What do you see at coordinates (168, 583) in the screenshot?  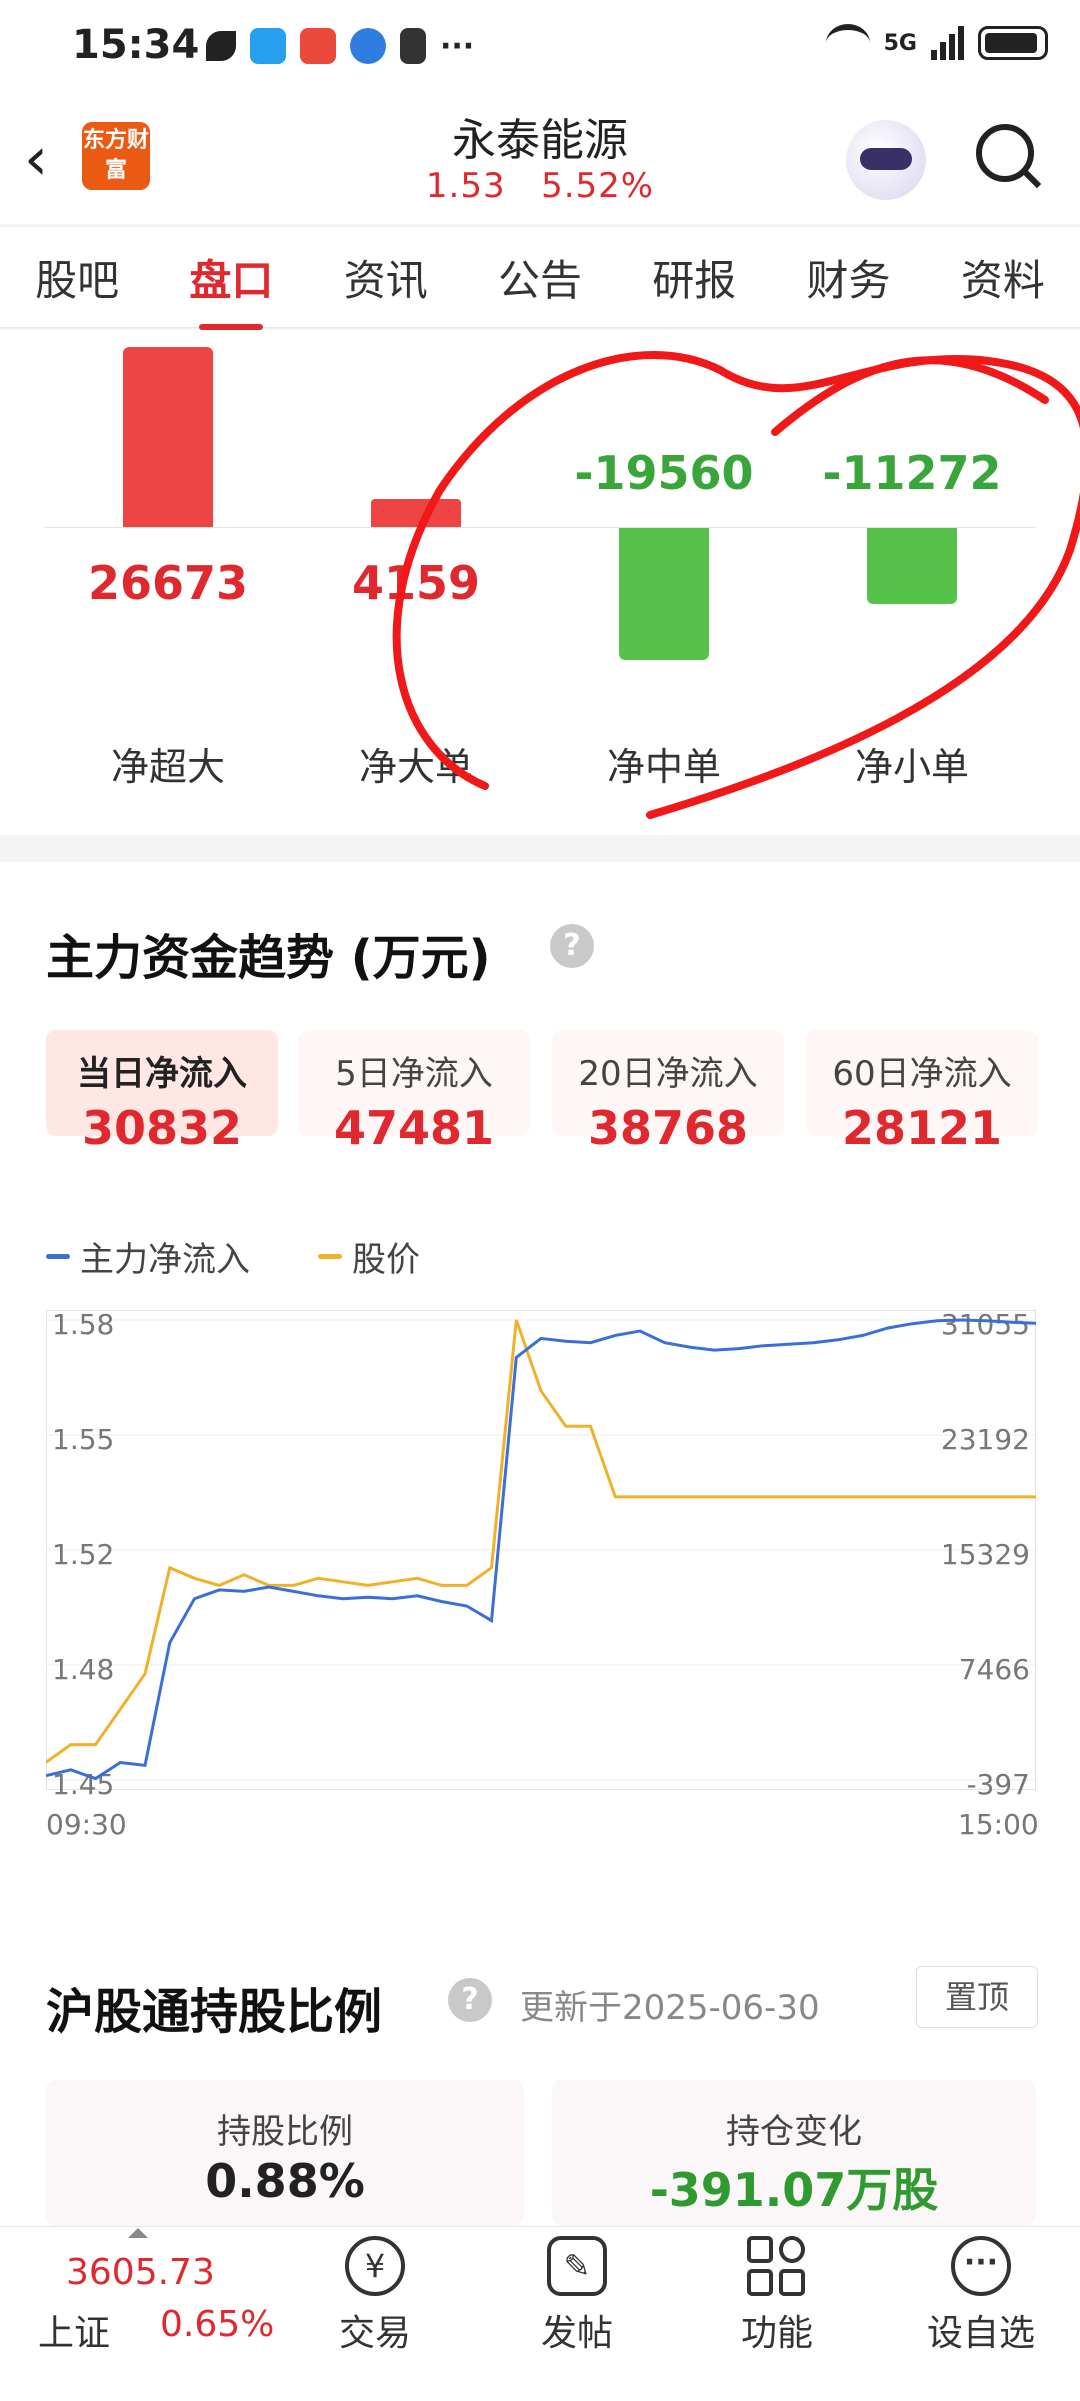 I see `flow-value-super-large: 26673` at bounding box center [168, 583].